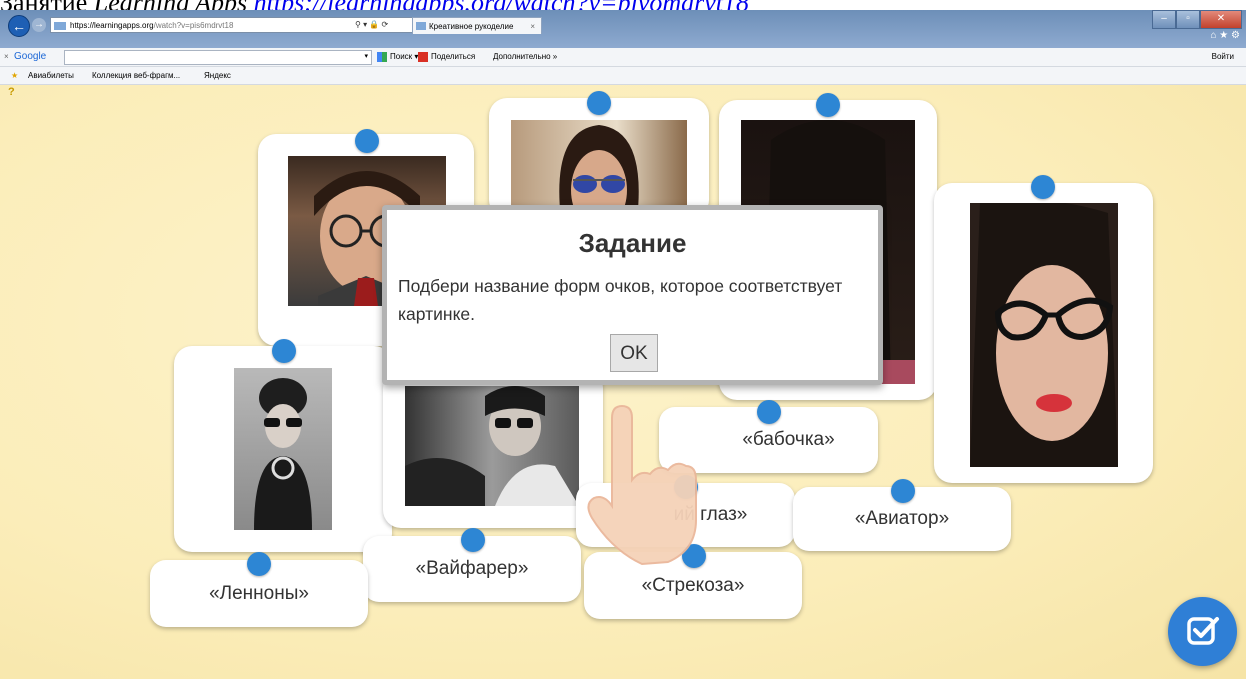  Describe the element at coordinates (218, 57) in the screenshot. I see `google-search-input: ▾` at that location.